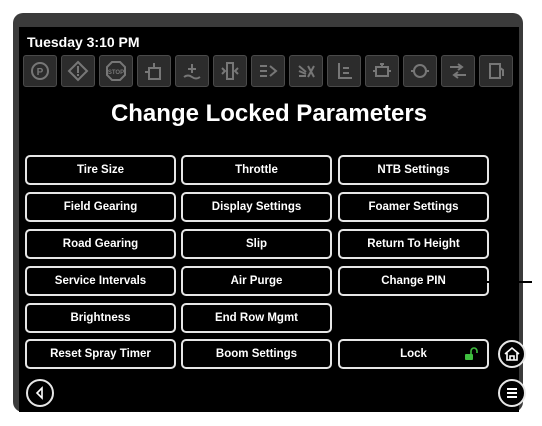  What do you see at coordinates (230, 71) in the screenshot?
I see `indicator-icon` at bounding box center [230, 71].